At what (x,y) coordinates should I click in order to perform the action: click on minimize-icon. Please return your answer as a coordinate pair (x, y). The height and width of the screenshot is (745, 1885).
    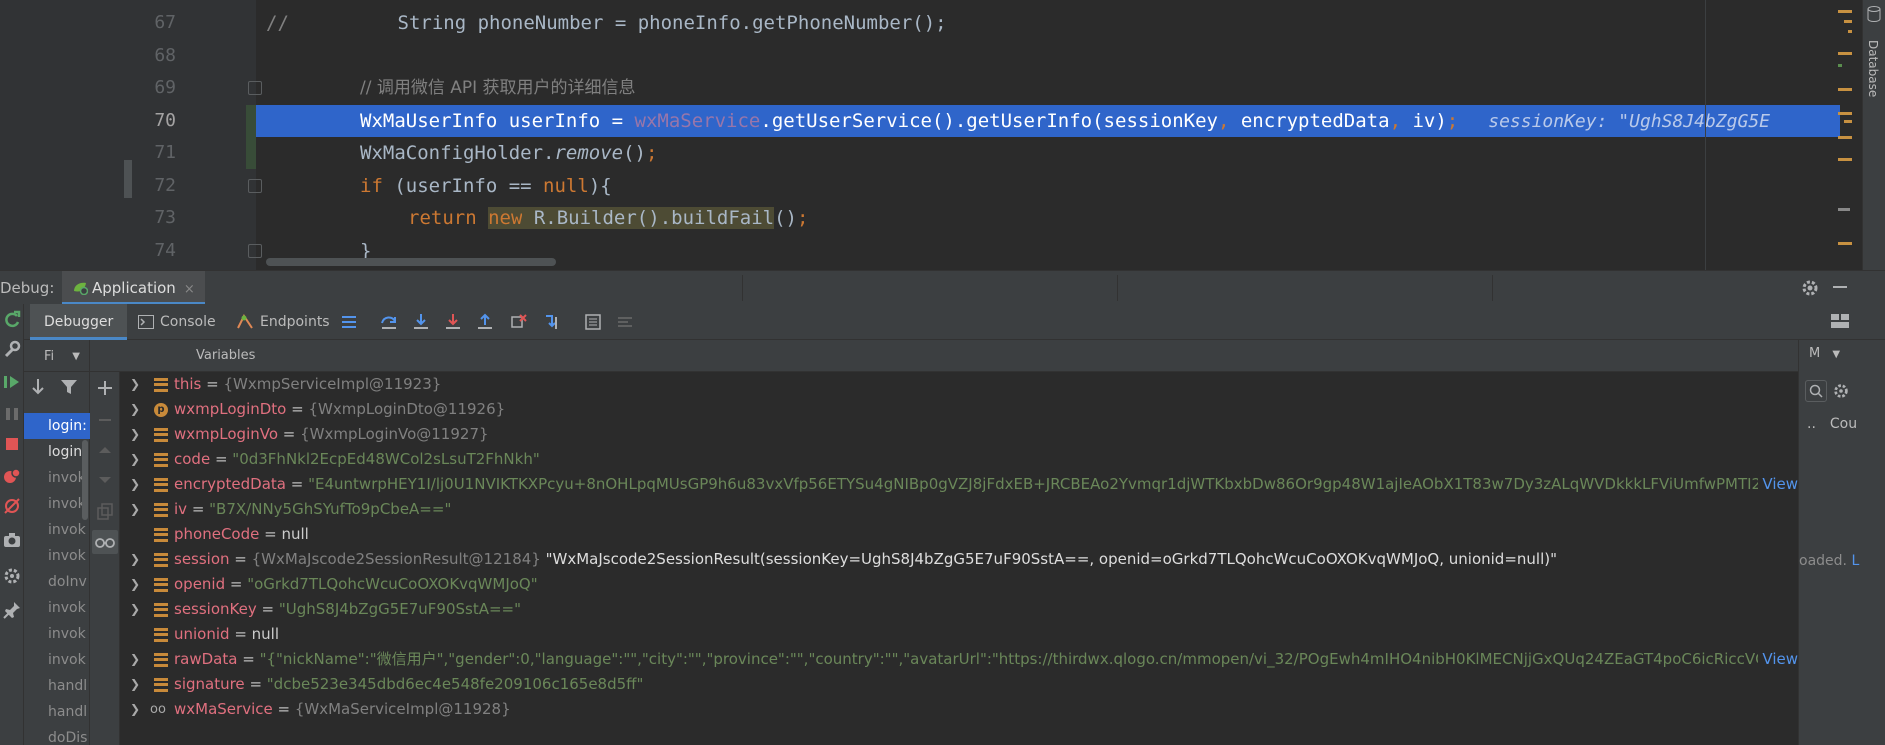
    Looking at the image, I should click on (1840, 287).